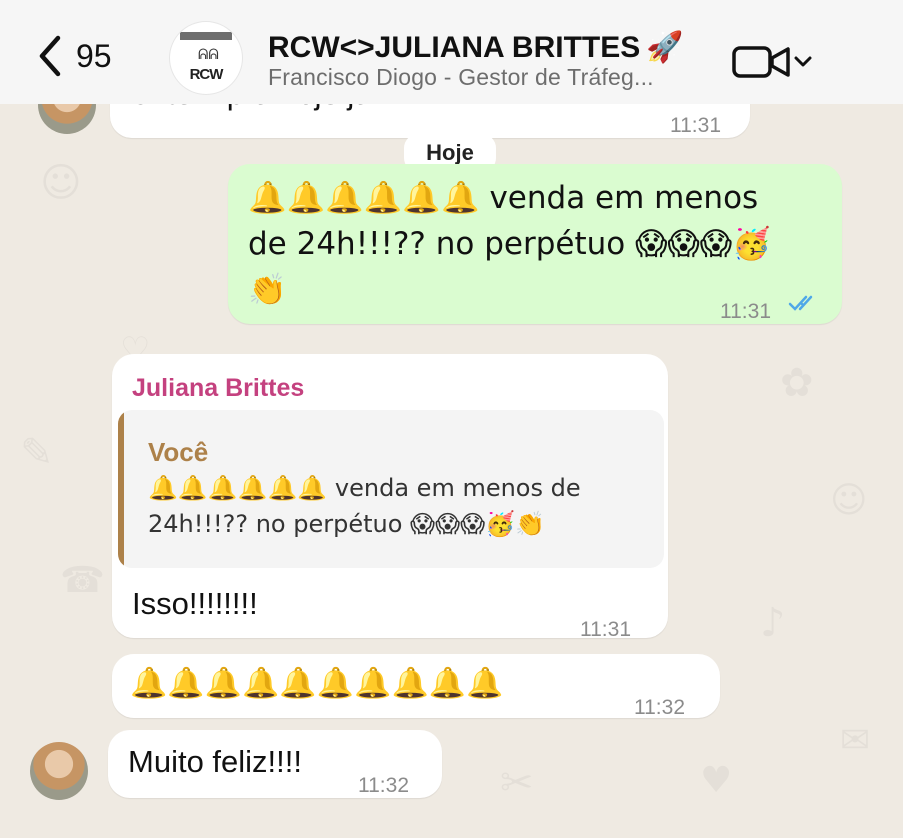 Image resolution: width=903 pixels, height=838 pixels. Describe the element at coordinates (206, 58) in the screenshot. I see `group-avatar: ᕱᕱ RCW` at that location.